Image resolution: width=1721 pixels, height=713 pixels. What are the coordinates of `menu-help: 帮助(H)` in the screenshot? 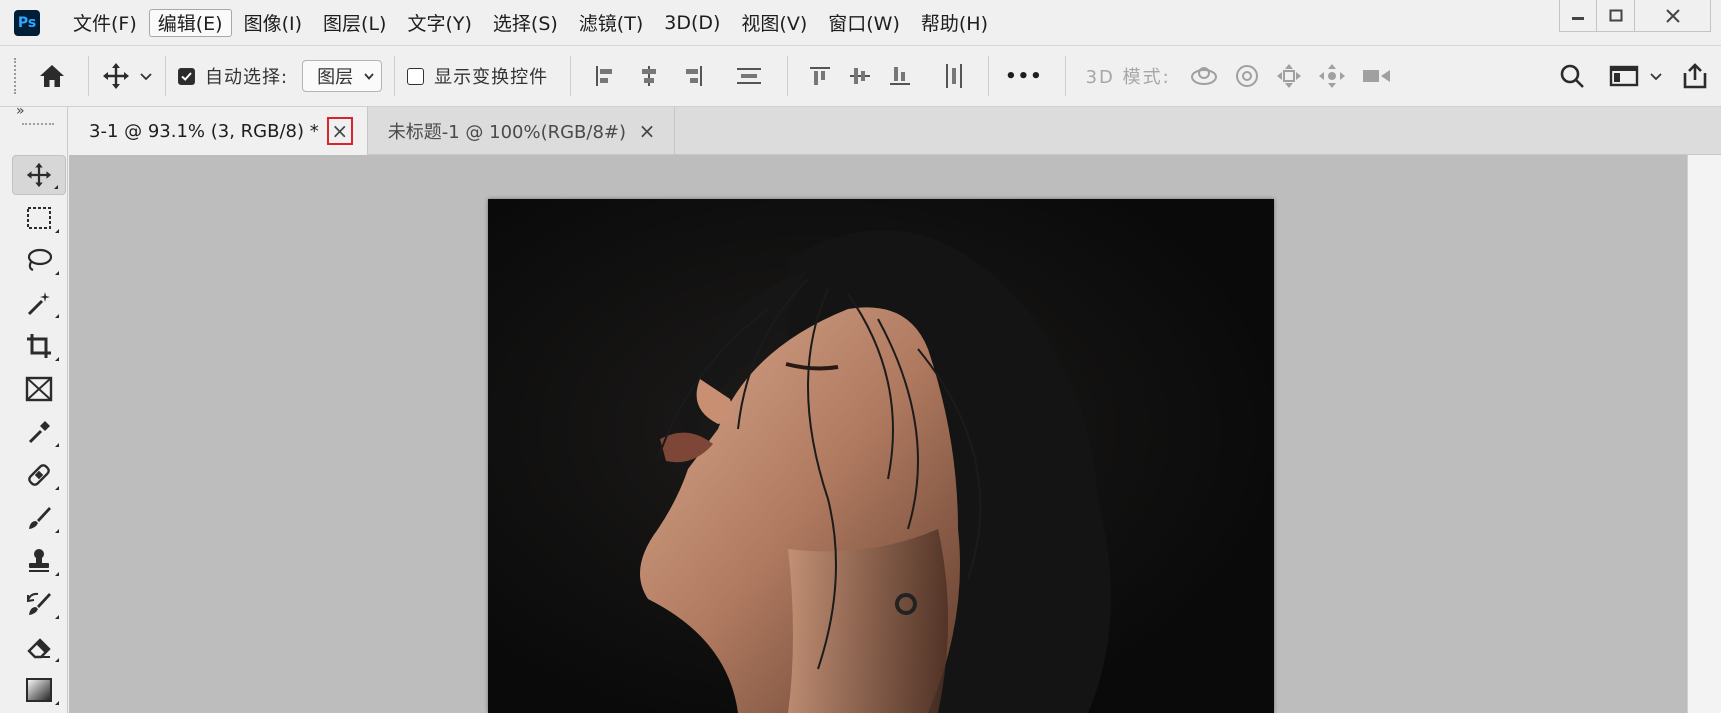 It's located at (954, 23).